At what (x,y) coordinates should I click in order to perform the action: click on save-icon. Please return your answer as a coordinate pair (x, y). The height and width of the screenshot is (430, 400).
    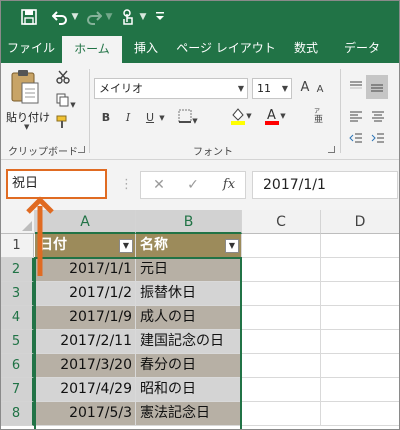
    Looking at the image, I should click on (29, 17).